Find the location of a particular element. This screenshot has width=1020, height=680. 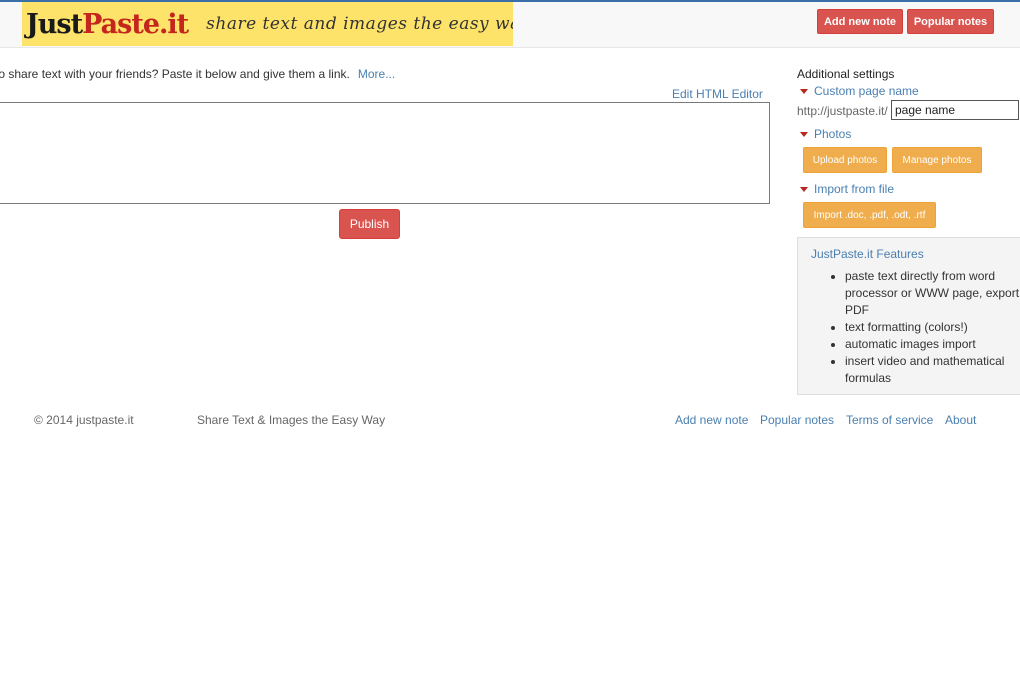

note-editor is located at coordinates (385, 153).